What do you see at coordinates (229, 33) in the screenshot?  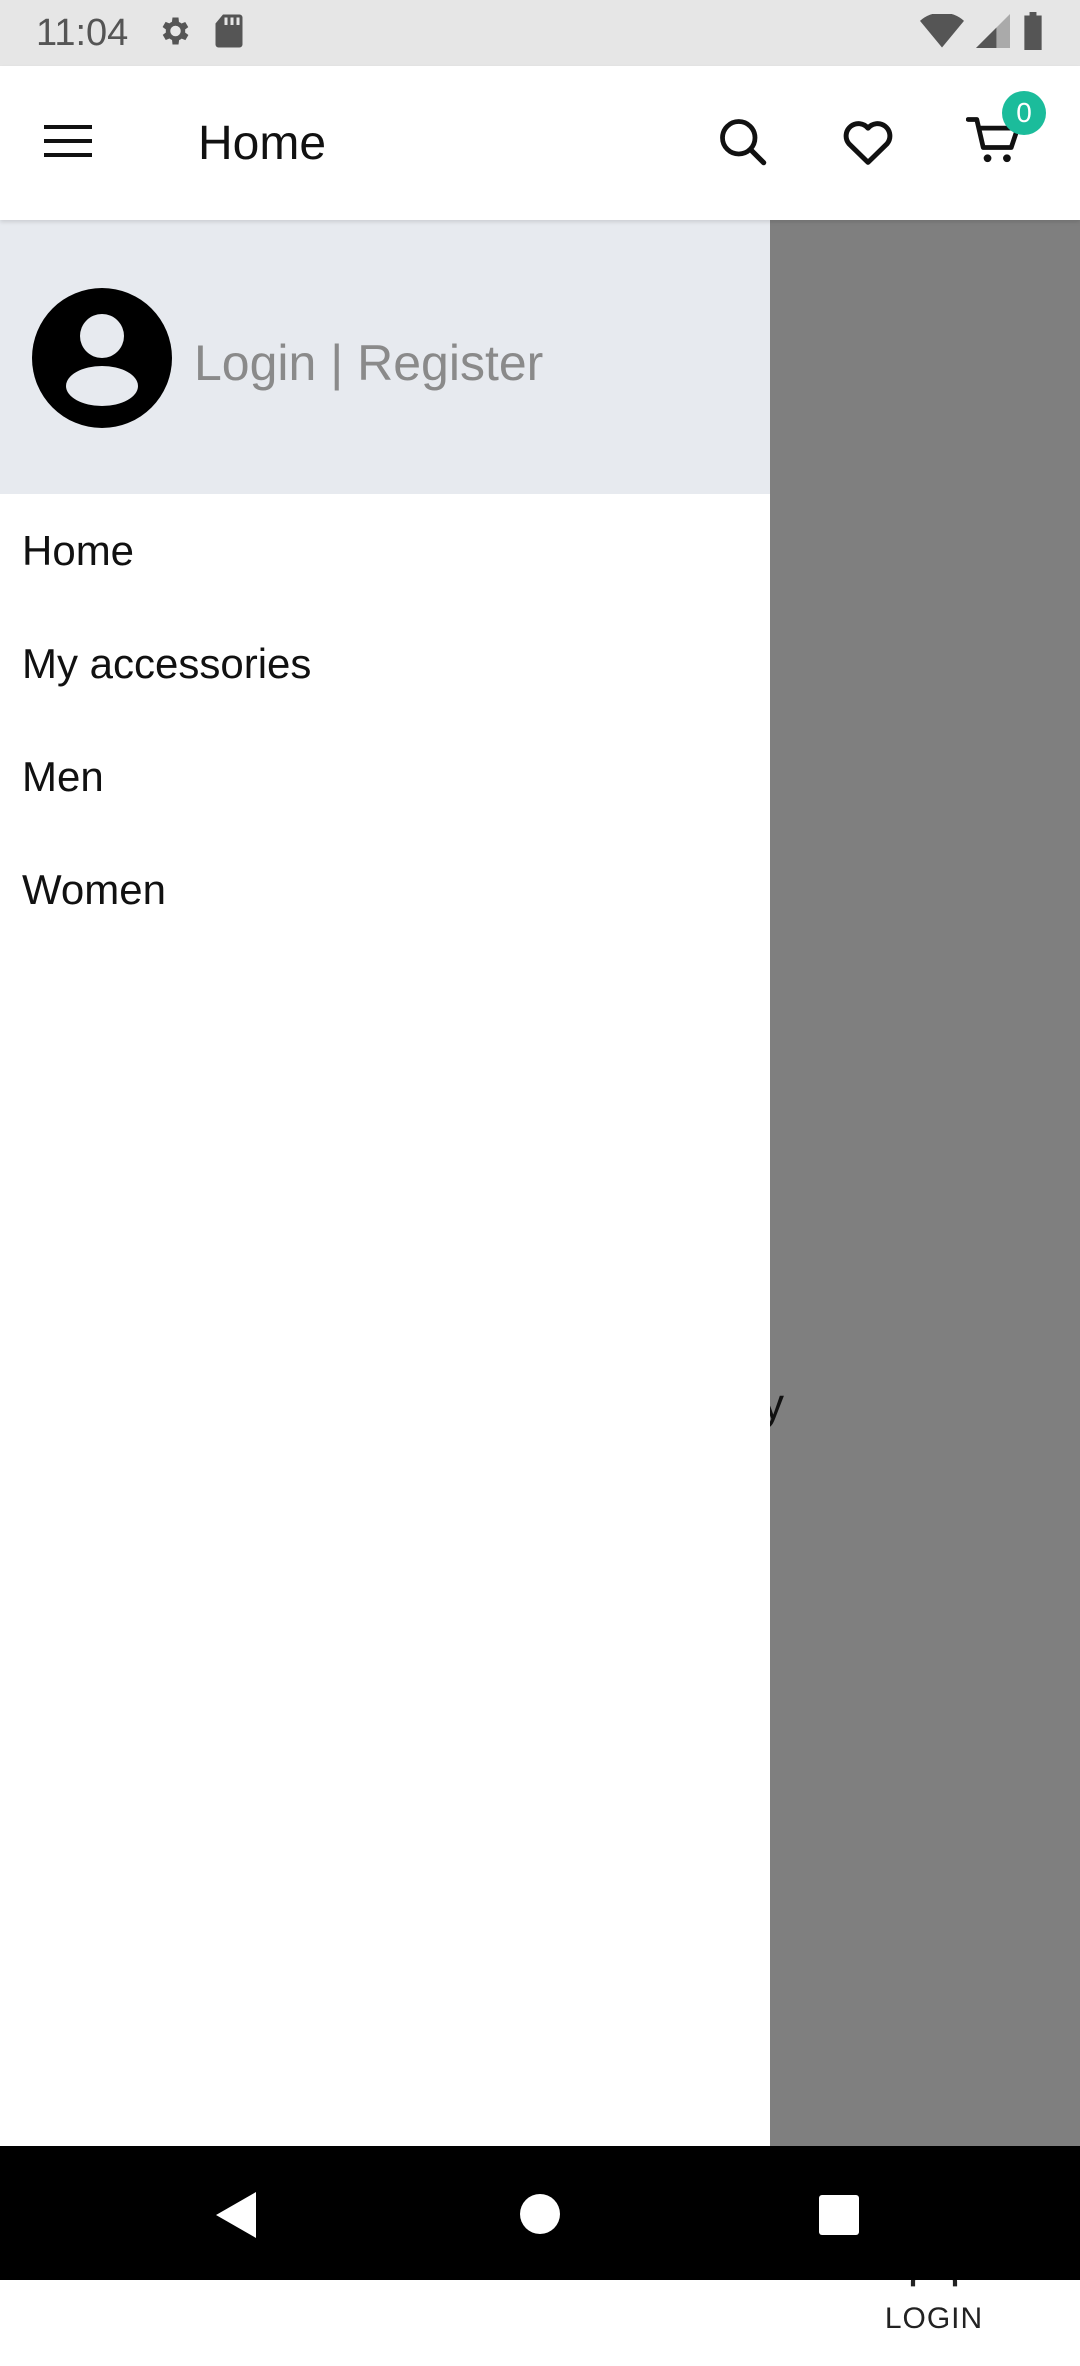 I see `sd-card-icon` at bounding box center [229, 33].